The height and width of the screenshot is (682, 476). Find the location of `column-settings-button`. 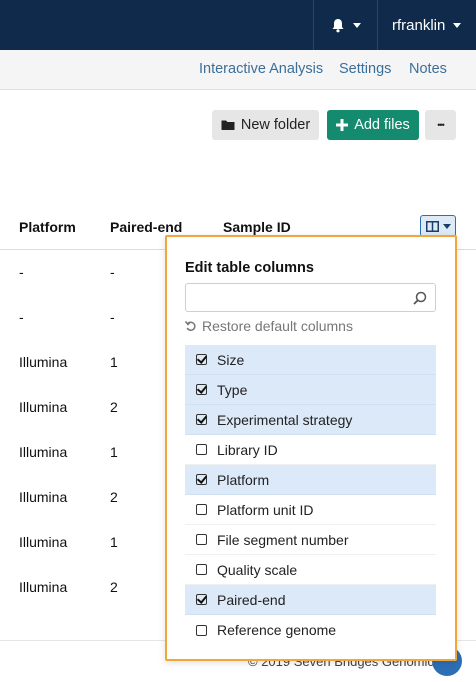

column-settings-button is located at coordinates (438, 226).